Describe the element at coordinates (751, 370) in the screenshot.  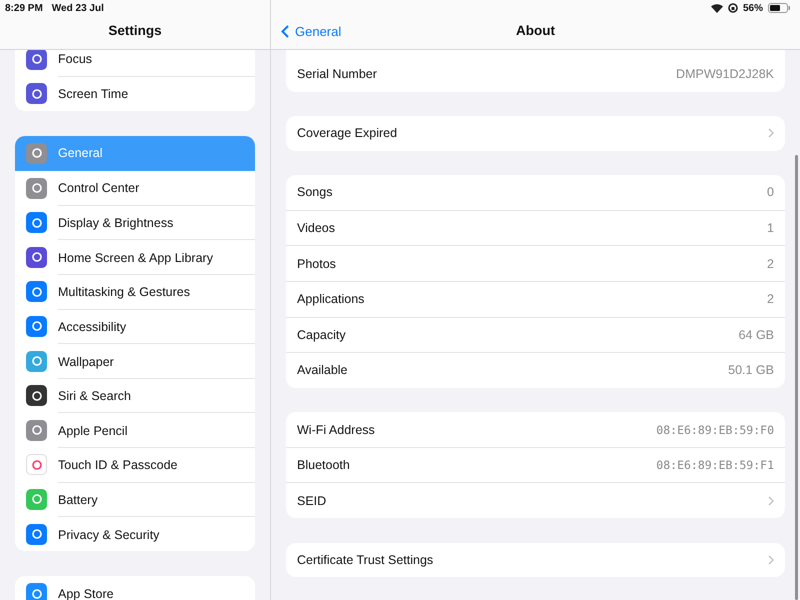
I see `row-value: 50.1 GB` at that location.